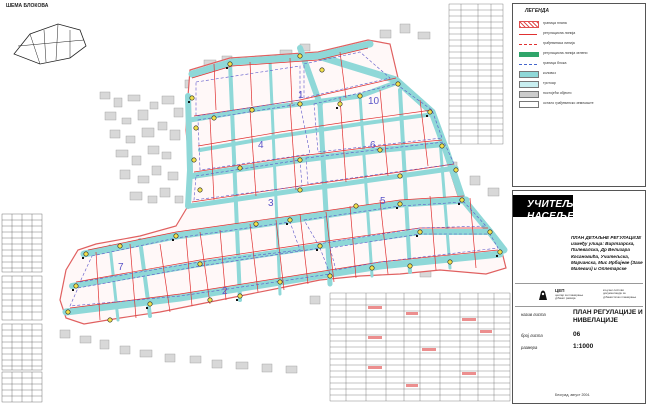  I want to click on sheet-number-value: 06, so click(577, 334).